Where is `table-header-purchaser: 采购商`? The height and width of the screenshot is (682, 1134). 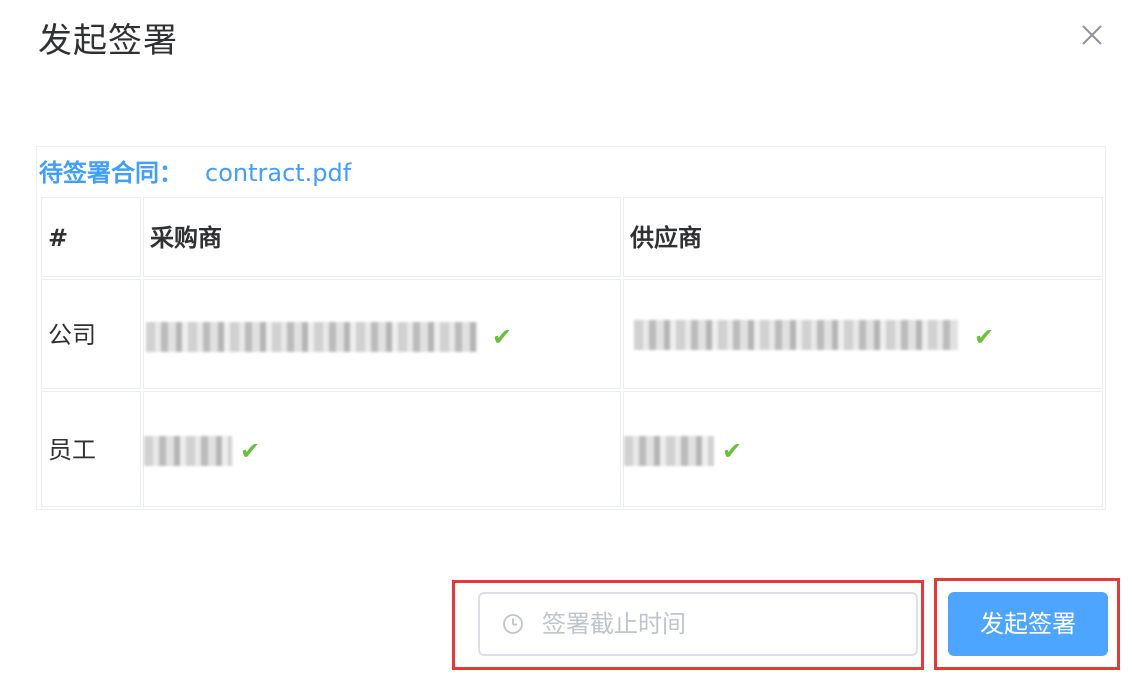 table-header-purchaser: 采购商 is located at coordinates (382, 237).